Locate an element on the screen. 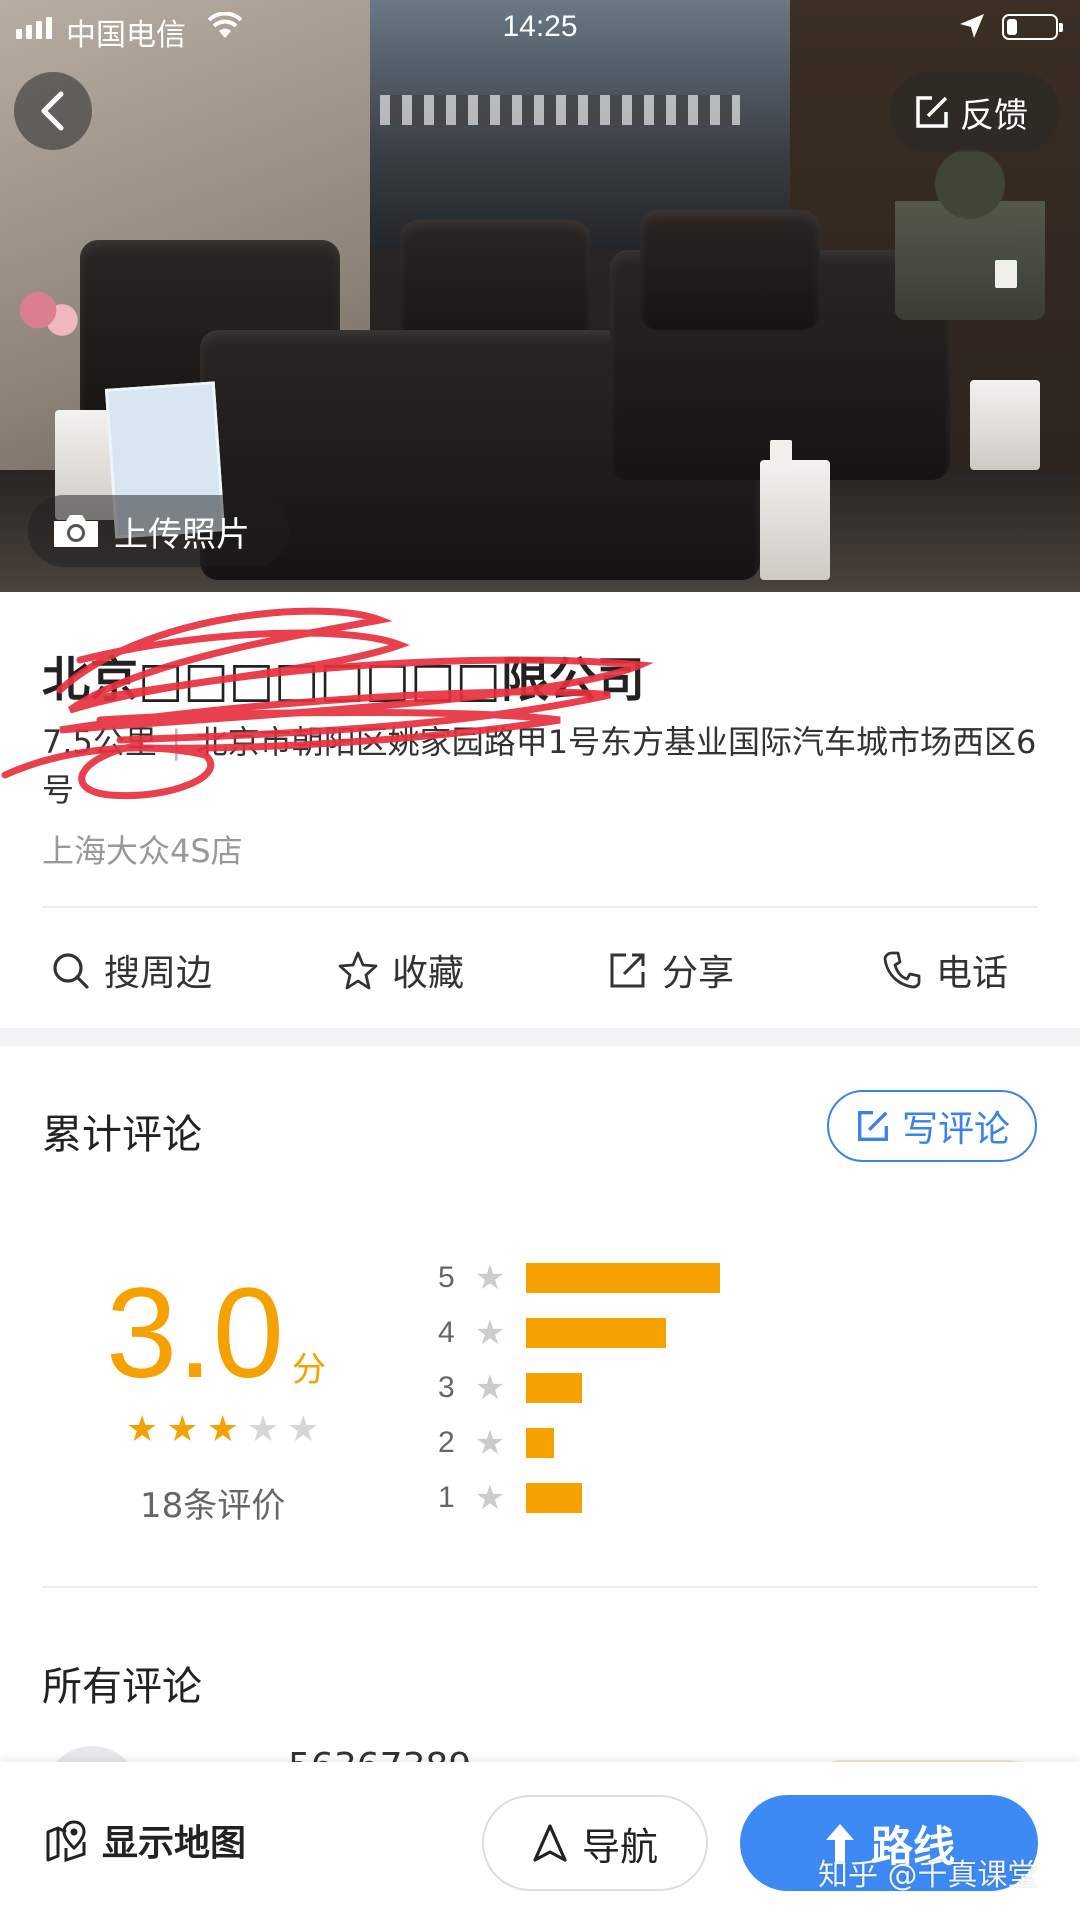 The image size is (1080, 1920). photo-window-railing is located at coordinates (560, 110).